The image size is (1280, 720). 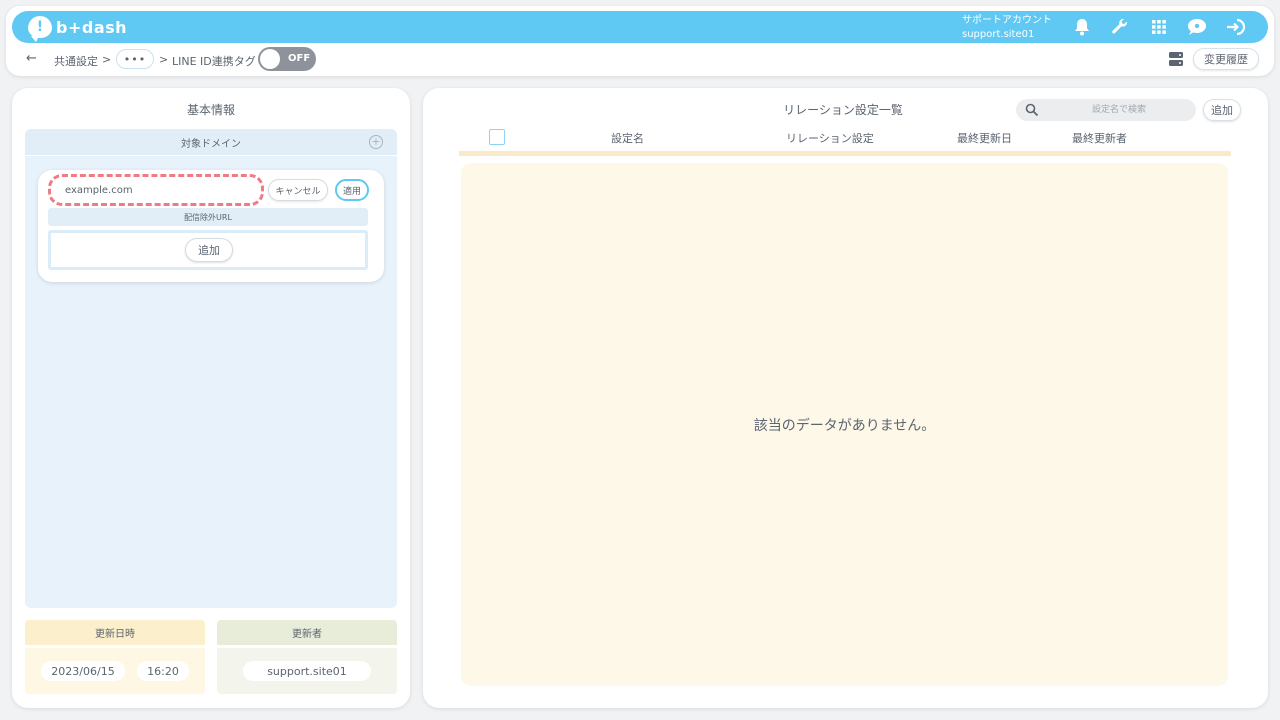 I want to click on logo: ! b+dash, so click(x=78, y=28).